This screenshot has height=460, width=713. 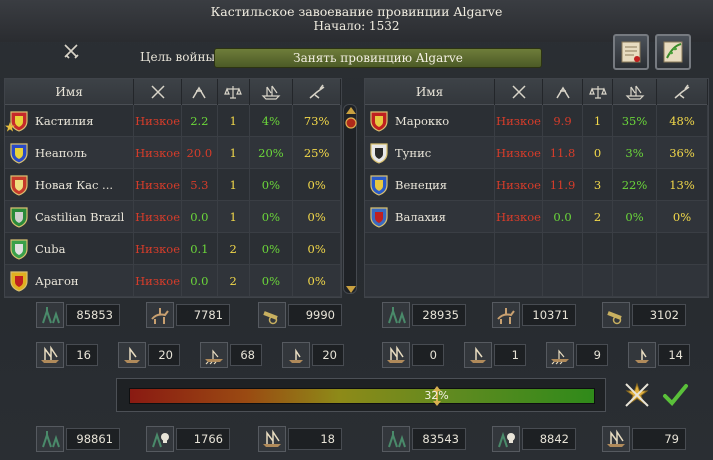 I want to click on defender-artillery: 3102, so click(x=644, y=315).